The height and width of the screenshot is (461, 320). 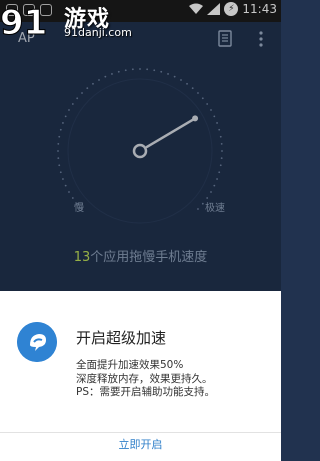 I want to click on divider, so click(x=140, y=432).